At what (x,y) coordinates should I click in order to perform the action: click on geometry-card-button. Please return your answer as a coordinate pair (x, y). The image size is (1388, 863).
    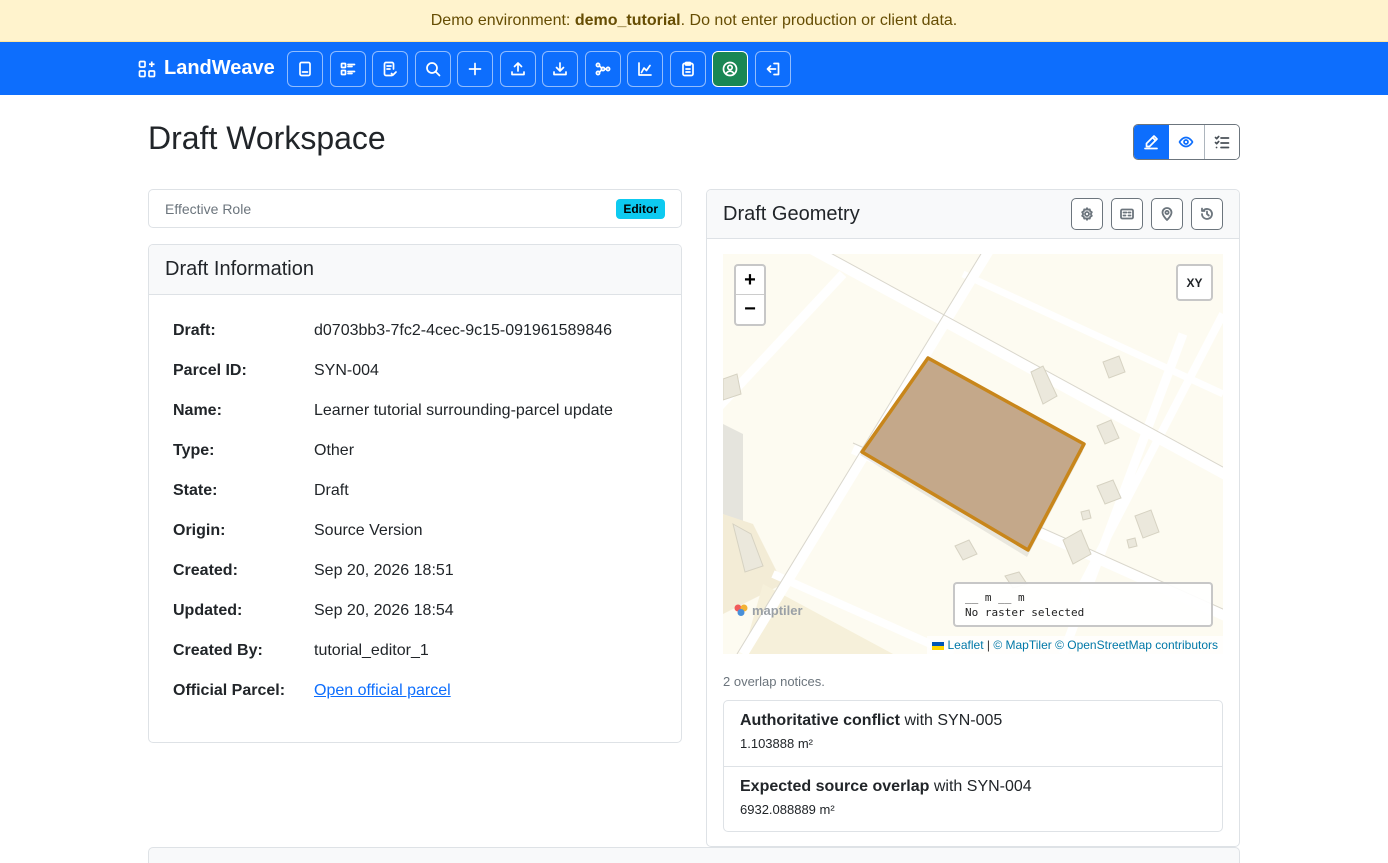
    Looking at the image, I should click on (1127, 214).